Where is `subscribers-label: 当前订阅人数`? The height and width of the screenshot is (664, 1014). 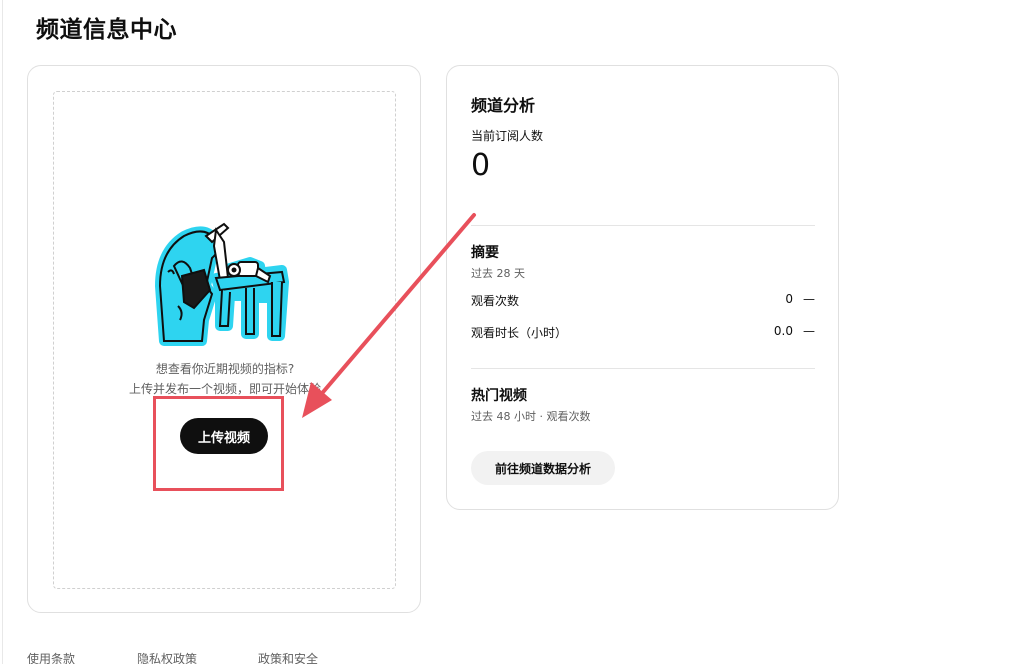 subscribers-label: 当前订阅人数 is located at coordinates (507, 136).